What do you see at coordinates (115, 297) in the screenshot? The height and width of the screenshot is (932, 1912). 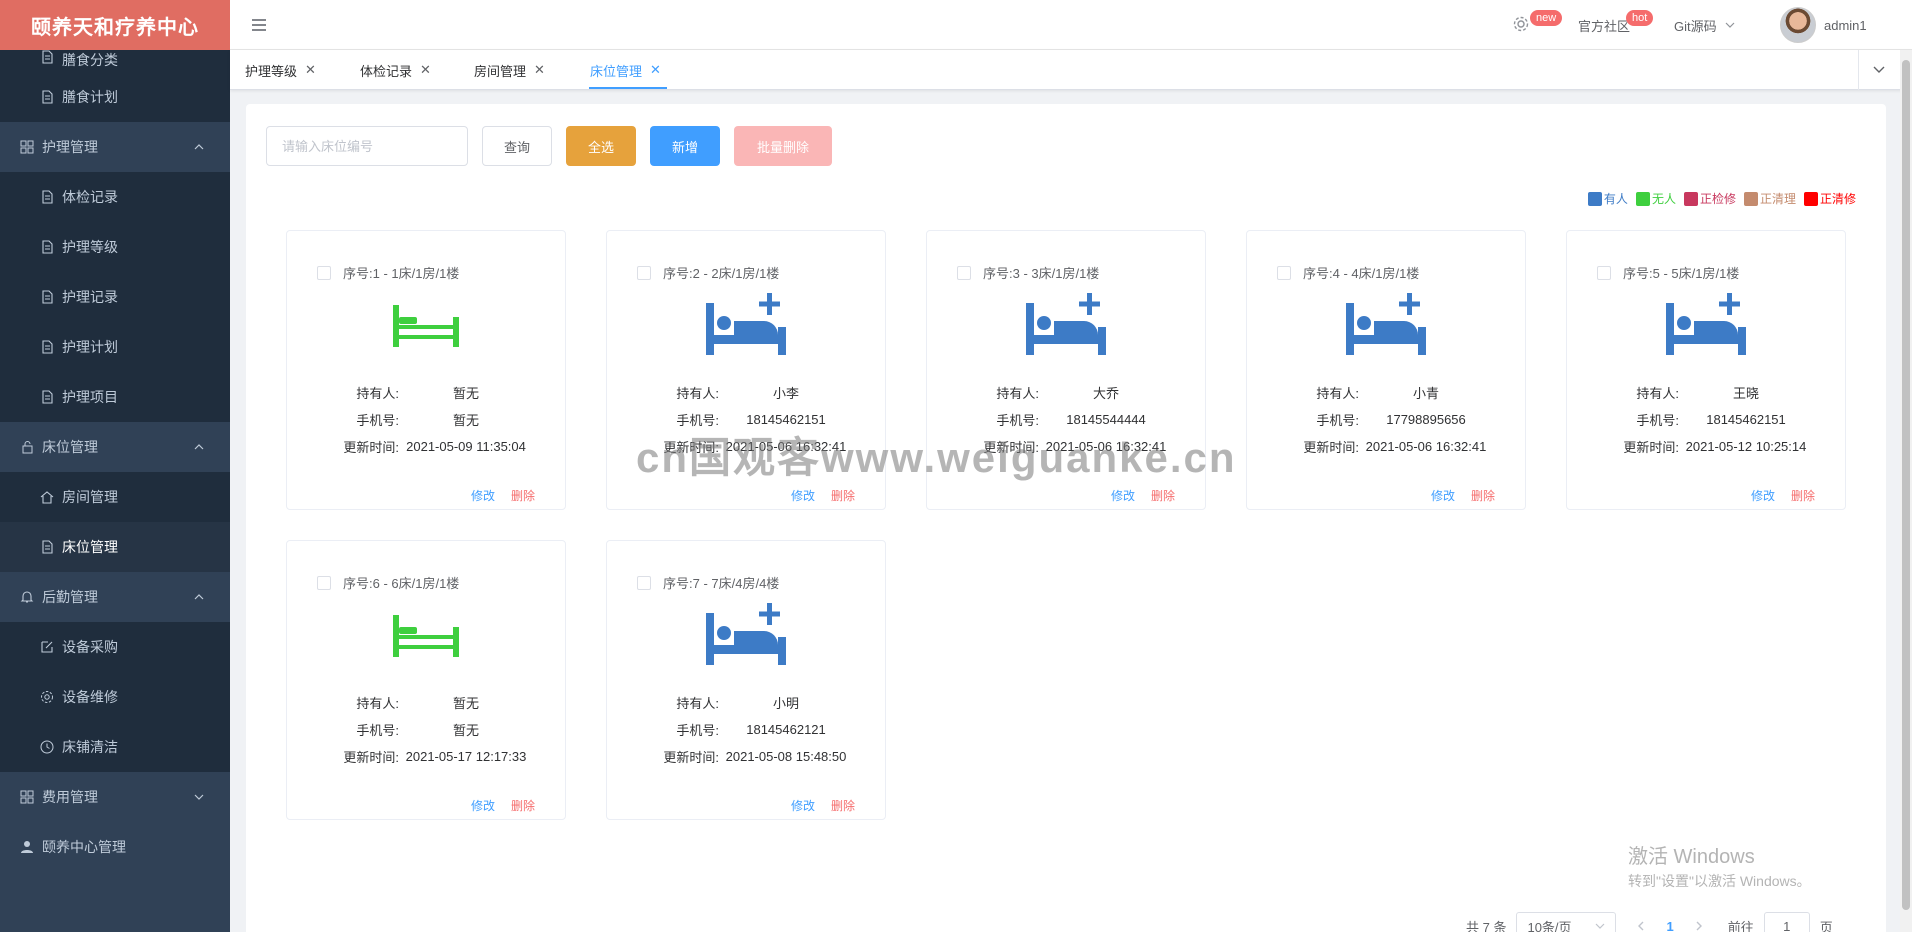 I see `sidebar-item: 护理记录` at bounding box center [115, 297].